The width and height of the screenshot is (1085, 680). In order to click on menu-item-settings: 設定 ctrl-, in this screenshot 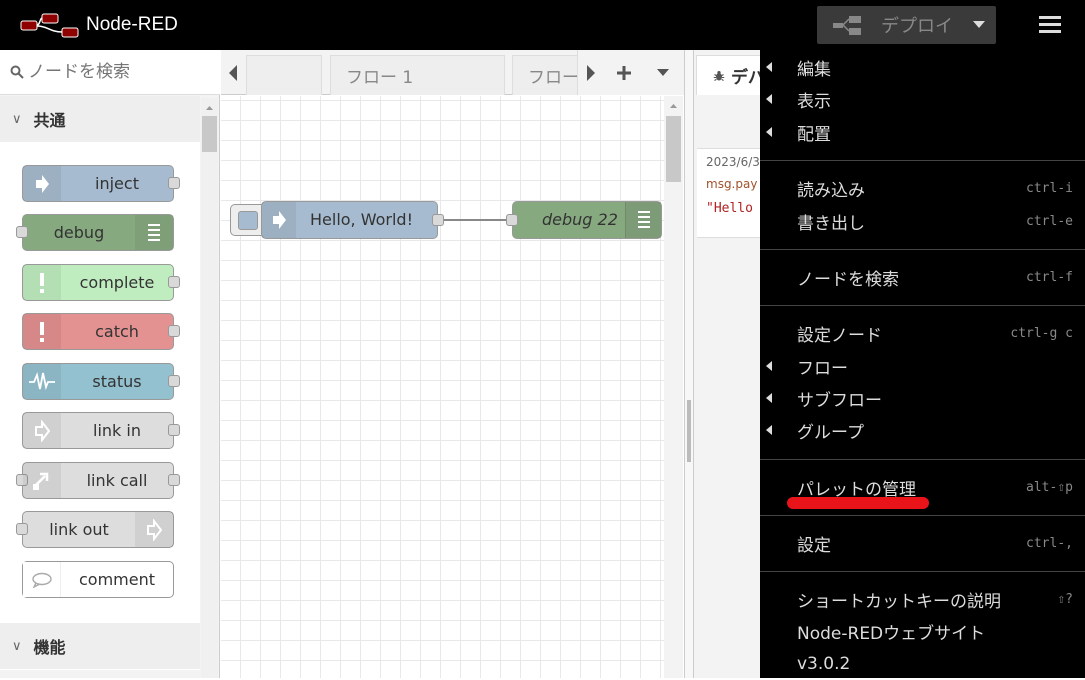, I will do `click(922, 543)`.